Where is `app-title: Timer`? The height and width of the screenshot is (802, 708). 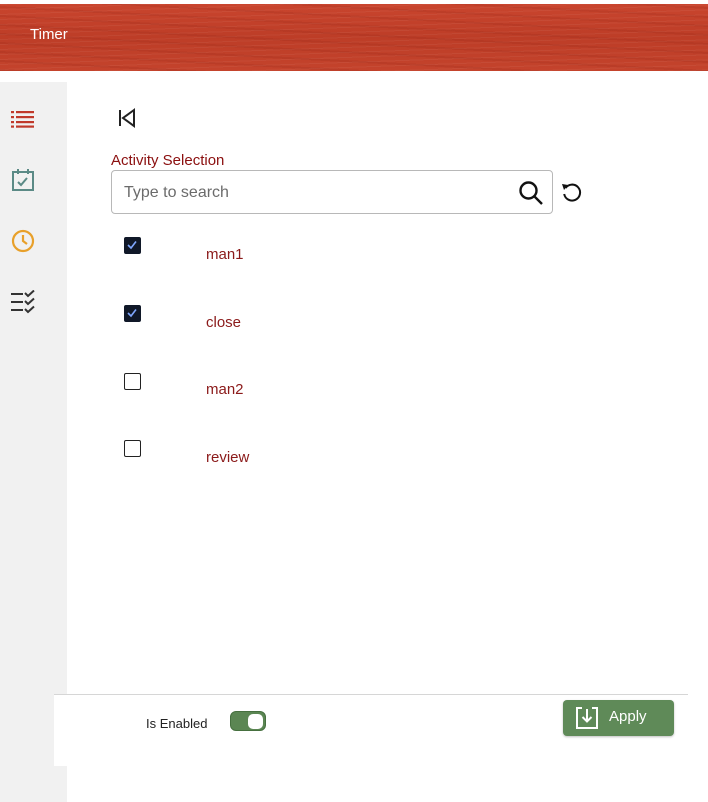
app-title: Timer is located at coordinates (49, 34).